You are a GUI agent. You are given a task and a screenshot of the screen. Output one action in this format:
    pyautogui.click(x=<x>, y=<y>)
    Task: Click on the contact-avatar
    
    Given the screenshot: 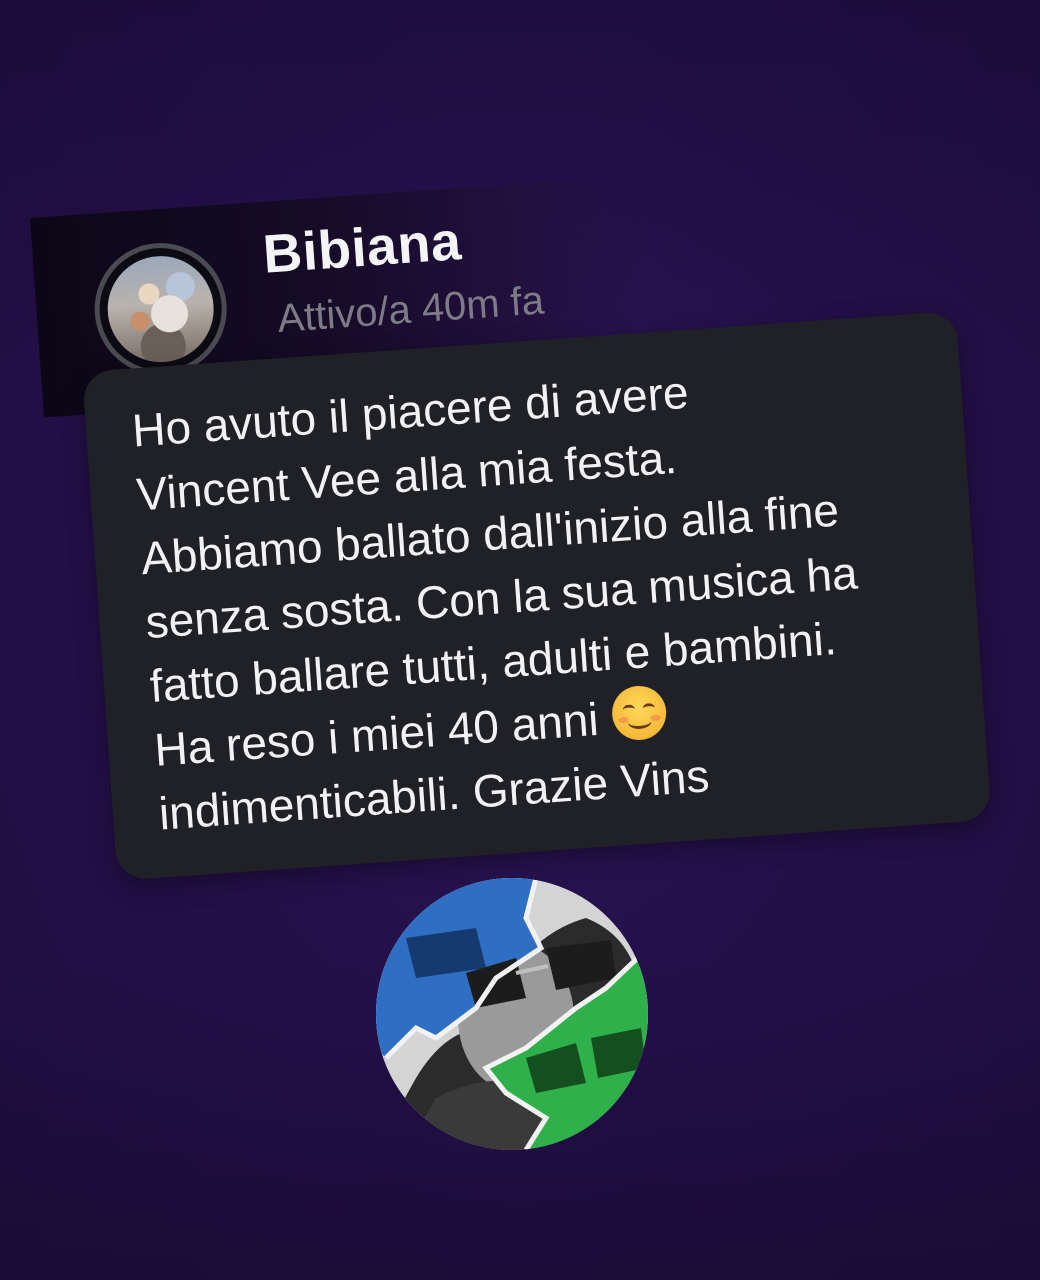 What is the action you would take?
    pyautogui.click(x=161, y=309)
    